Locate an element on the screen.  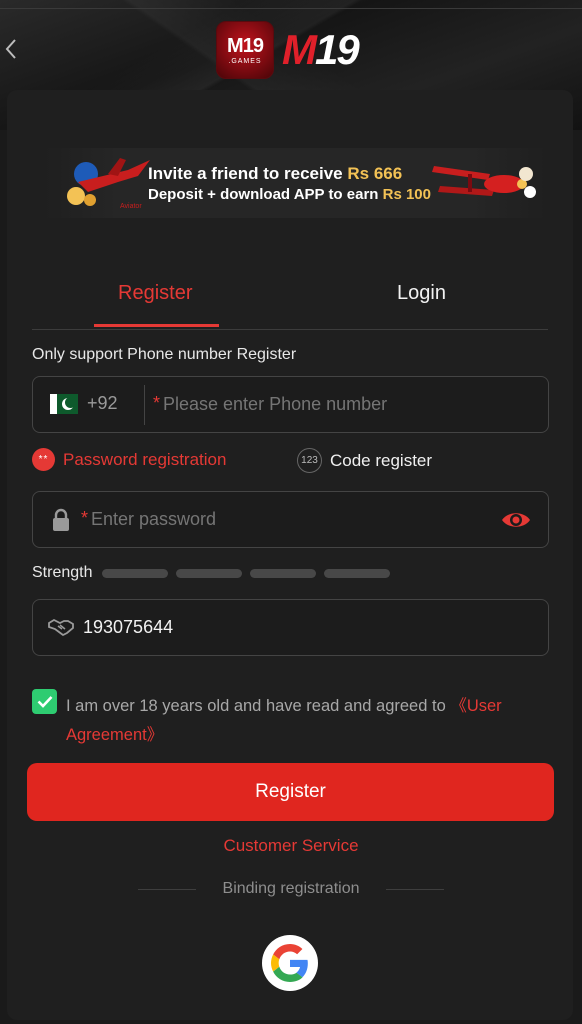
banner-amount-1: Rs 666 is located at coordinates (375, 173).